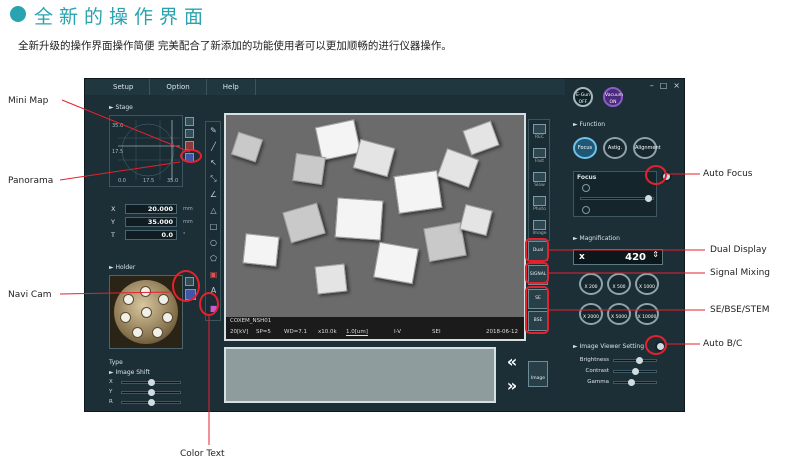  What do you see at coordinates (656, 175) in the screenshot?
I see `auto-focus-highlight` at bounding box center [656, 175].